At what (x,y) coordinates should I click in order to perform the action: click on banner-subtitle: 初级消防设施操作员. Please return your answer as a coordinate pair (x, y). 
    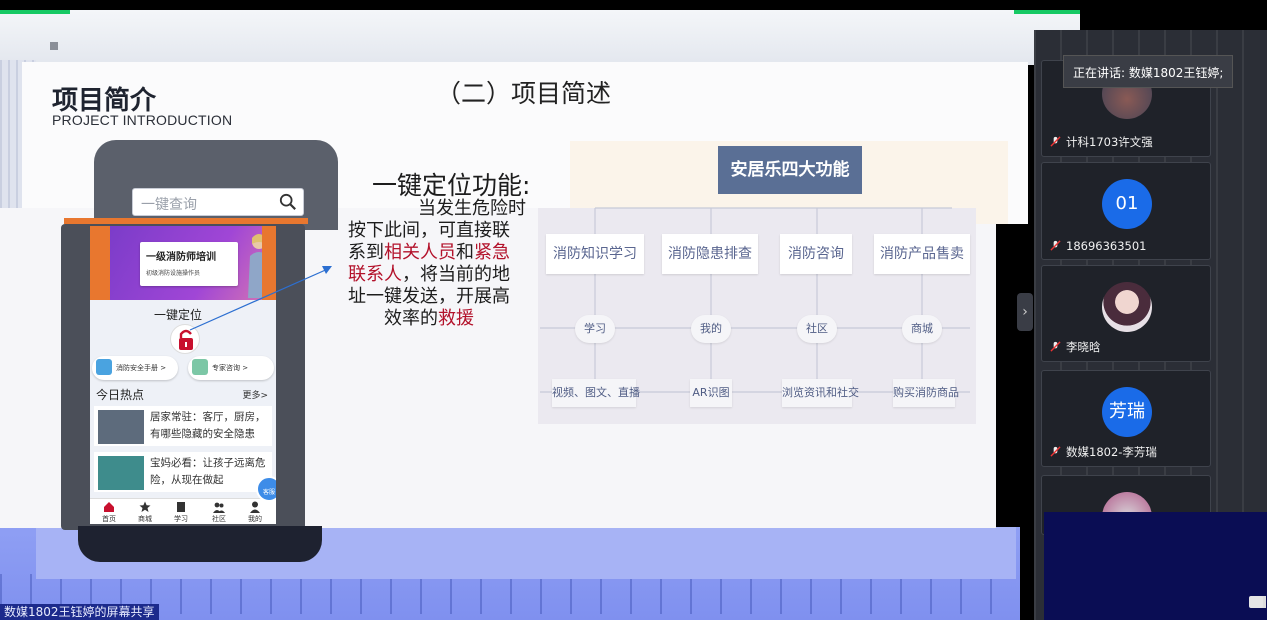
    Looking at the image, I should click on (173, 273).